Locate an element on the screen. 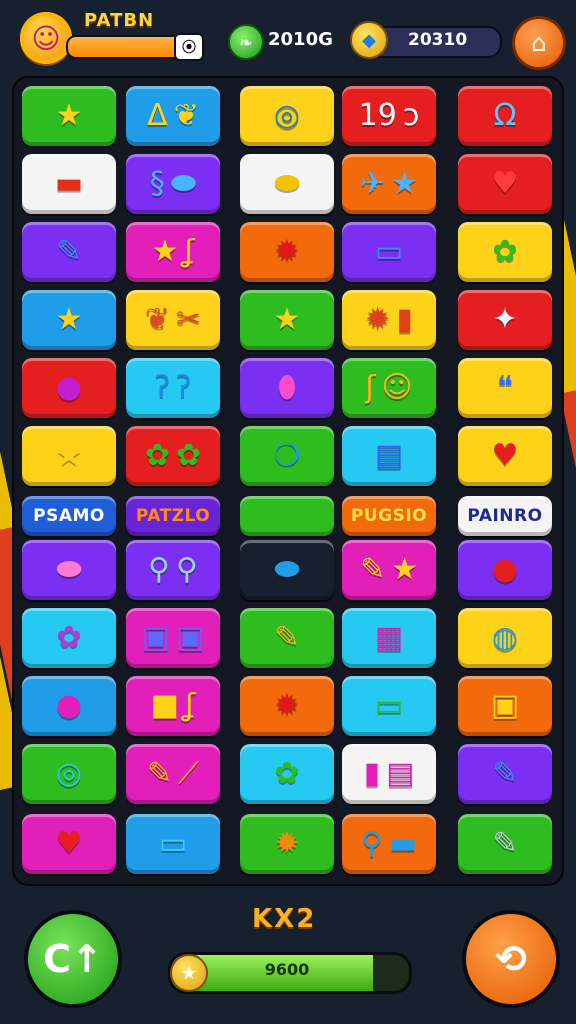 This screenshot has height=1024, width=576. board-tile: ★ ʆ is located at coordinates (173, 252).